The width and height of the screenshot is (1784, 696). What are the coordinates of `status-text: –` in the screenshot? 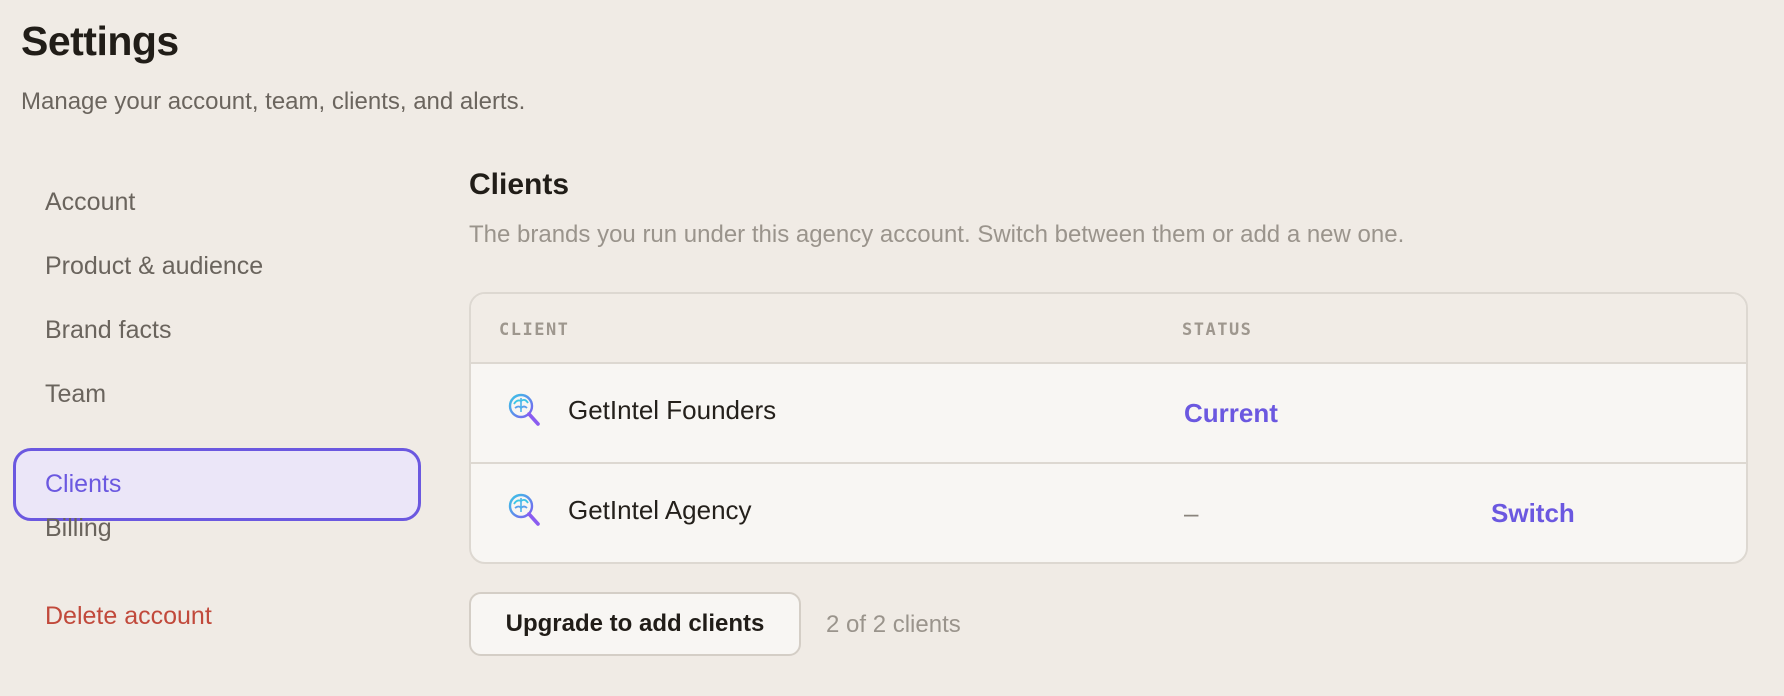 It's located at (1191, 513).